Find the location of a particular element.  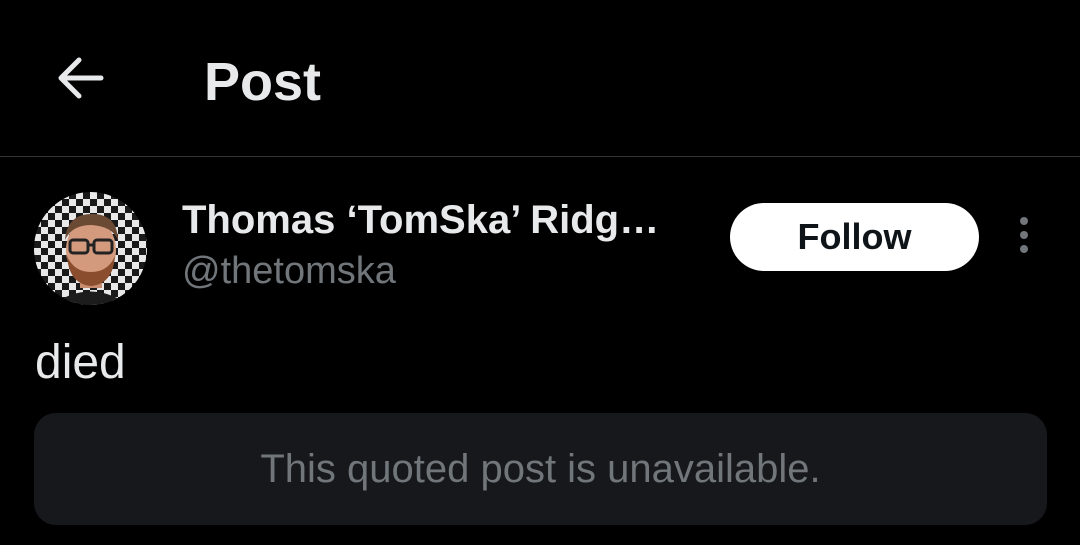

quoted-post-unavailable-message: This quoted post is unavailable. is located at coordinates (540, 468).